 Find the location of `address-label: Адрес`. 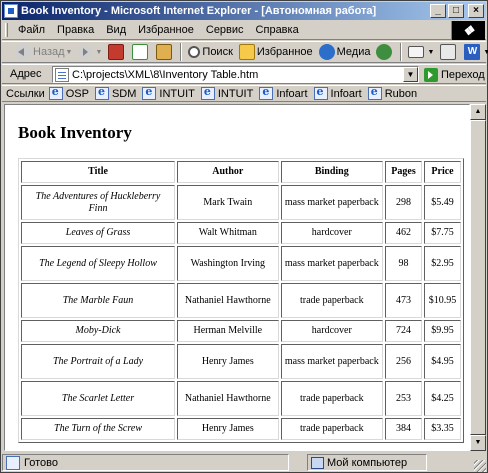

address-label: Адрес is located at coordinates (26, 74).